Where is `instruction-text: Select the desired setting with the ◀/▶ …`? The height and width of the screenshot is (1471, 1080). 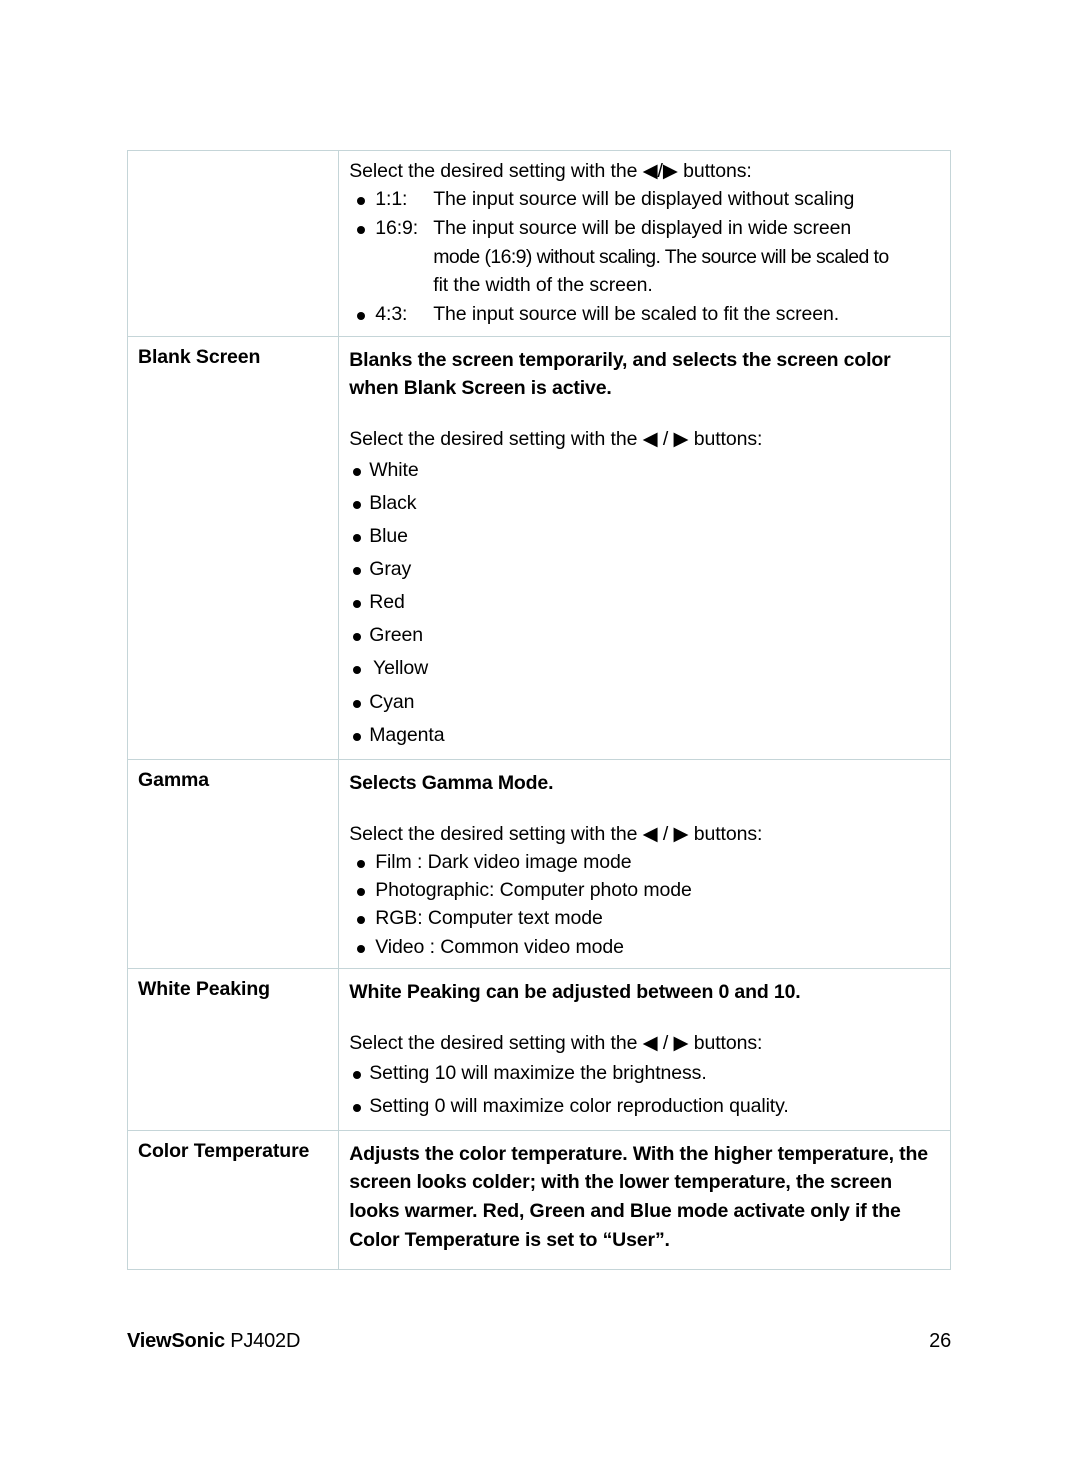
instruction-text: Select the desired setting with the ◀/▶ … is located at coordinates (550, 171).